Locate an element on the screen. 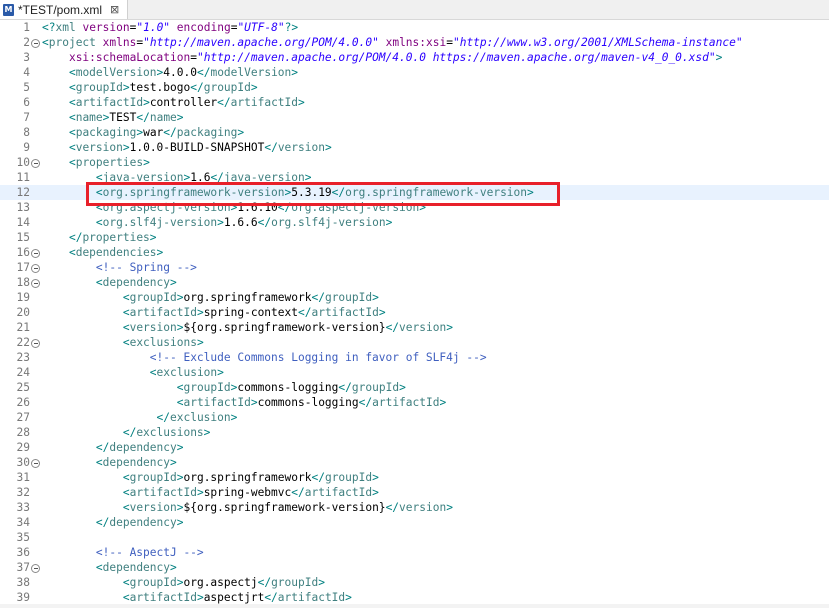 Image resolution: width=829 pixels, height=608 pixels. code-token: 1.0.0-BUILD-SNAPSHOT is located at coordinates (197, 147).